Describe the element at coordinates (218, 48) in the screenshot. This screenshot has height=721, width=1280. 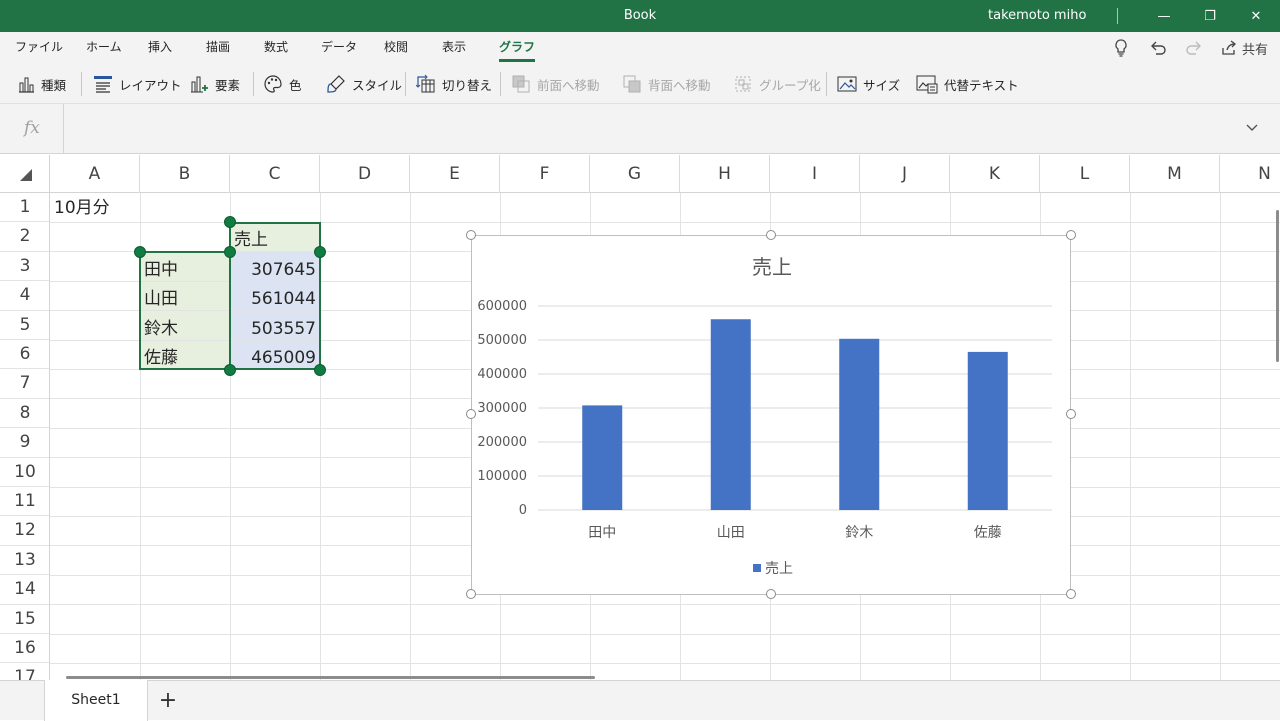
I see `tab-draw: 描画` at that location.